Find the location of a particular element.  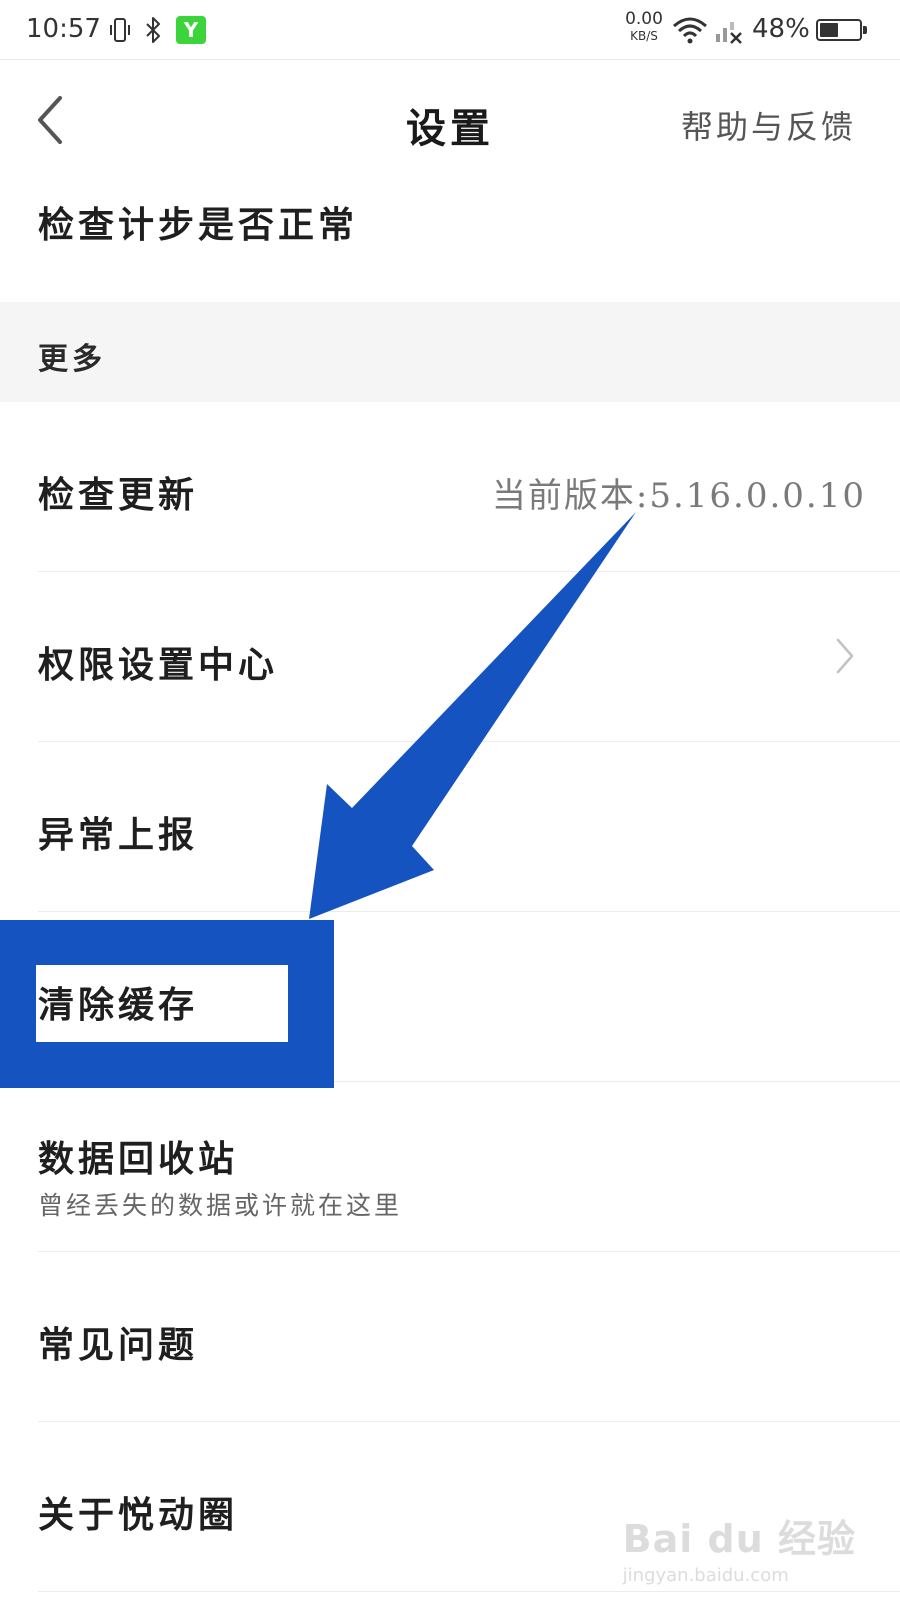

baidu-jingyan-watermark: Bai du 经验 jingyan.baidu.com is located at coordinates (739, 1547).